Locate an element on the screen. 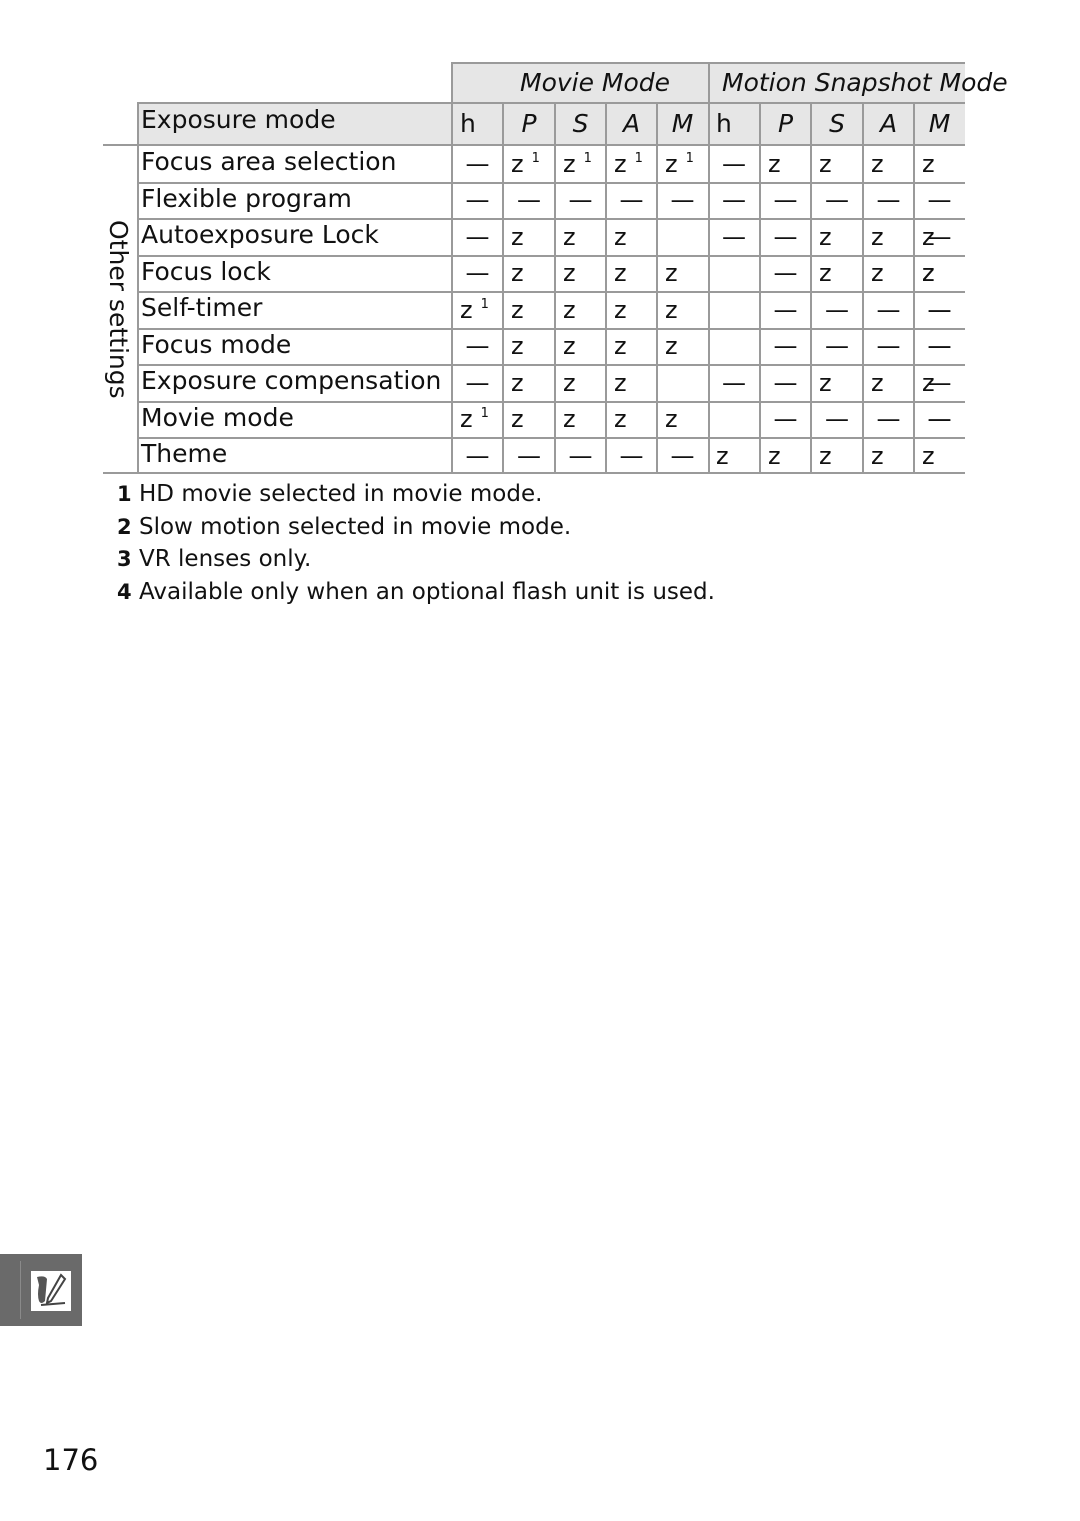 The width and height of the screenshot is (1080, 1521). mode-header-9: M is located at coordinates (939, 123).